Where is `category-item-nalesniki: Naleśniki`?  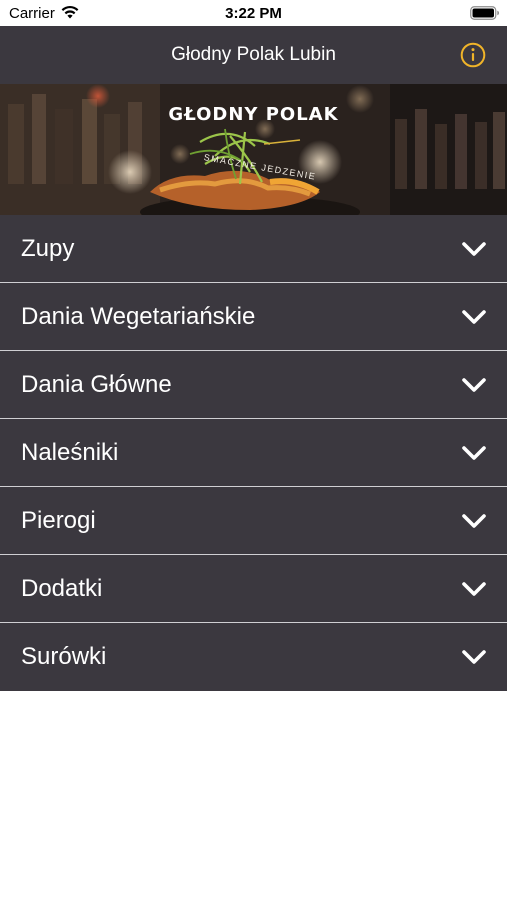 category-item-nalesniki: Naleśniki is located at coordinates (253, 453).